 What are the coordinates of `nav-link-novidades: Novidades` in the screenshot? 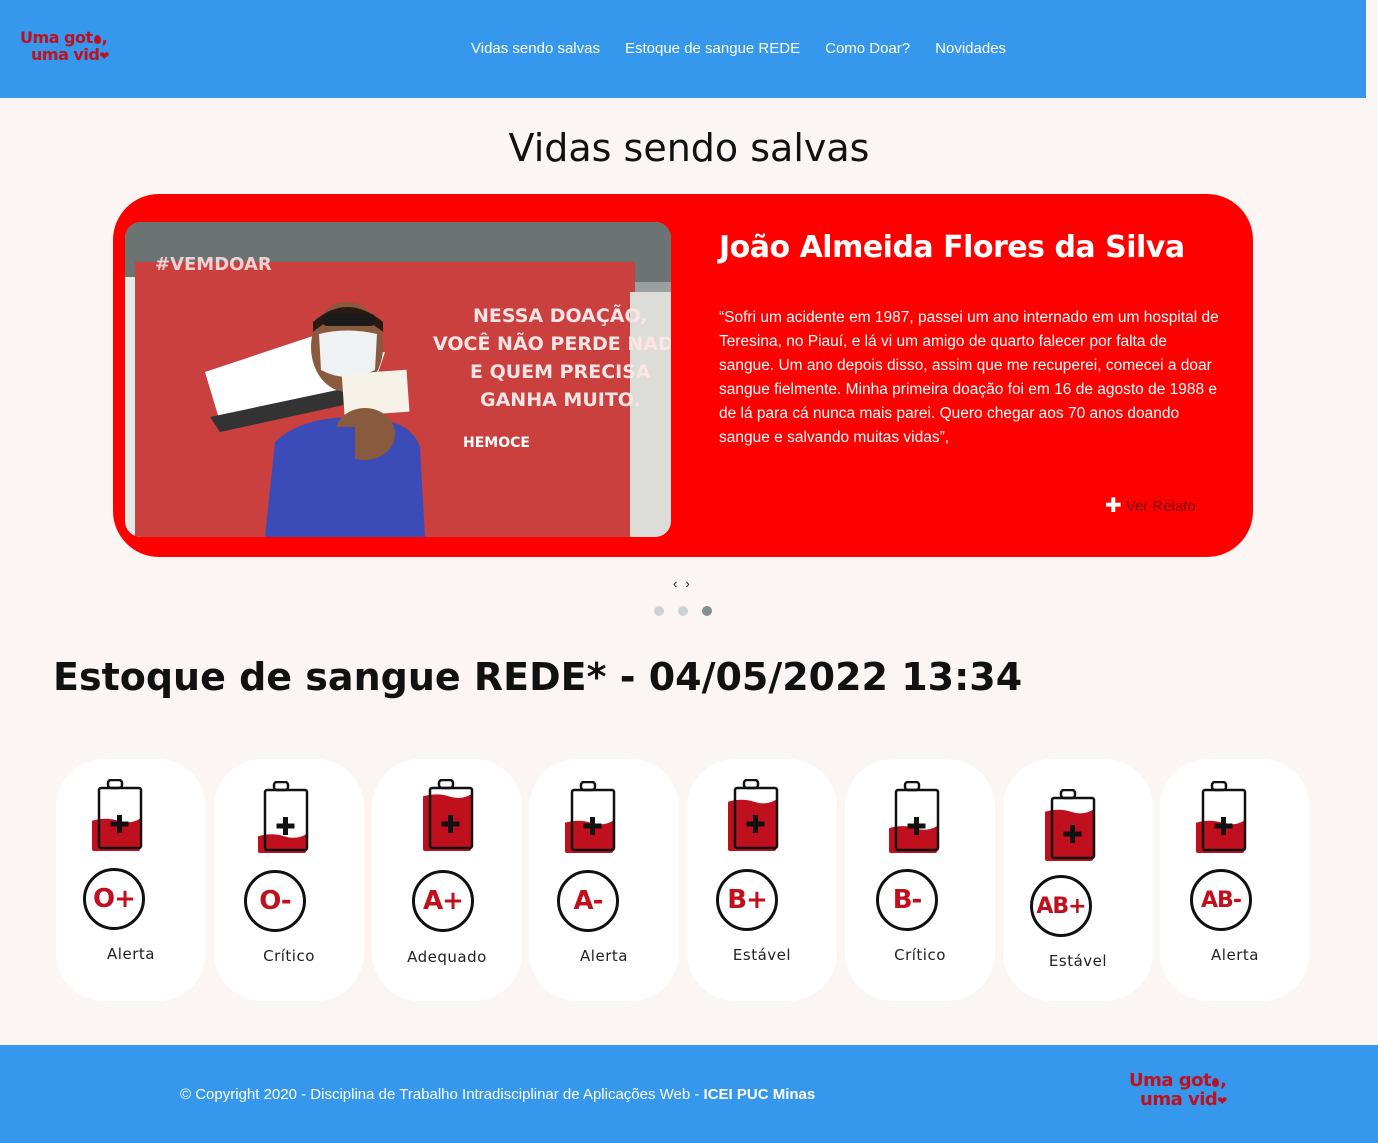 It's located at (970, 48).